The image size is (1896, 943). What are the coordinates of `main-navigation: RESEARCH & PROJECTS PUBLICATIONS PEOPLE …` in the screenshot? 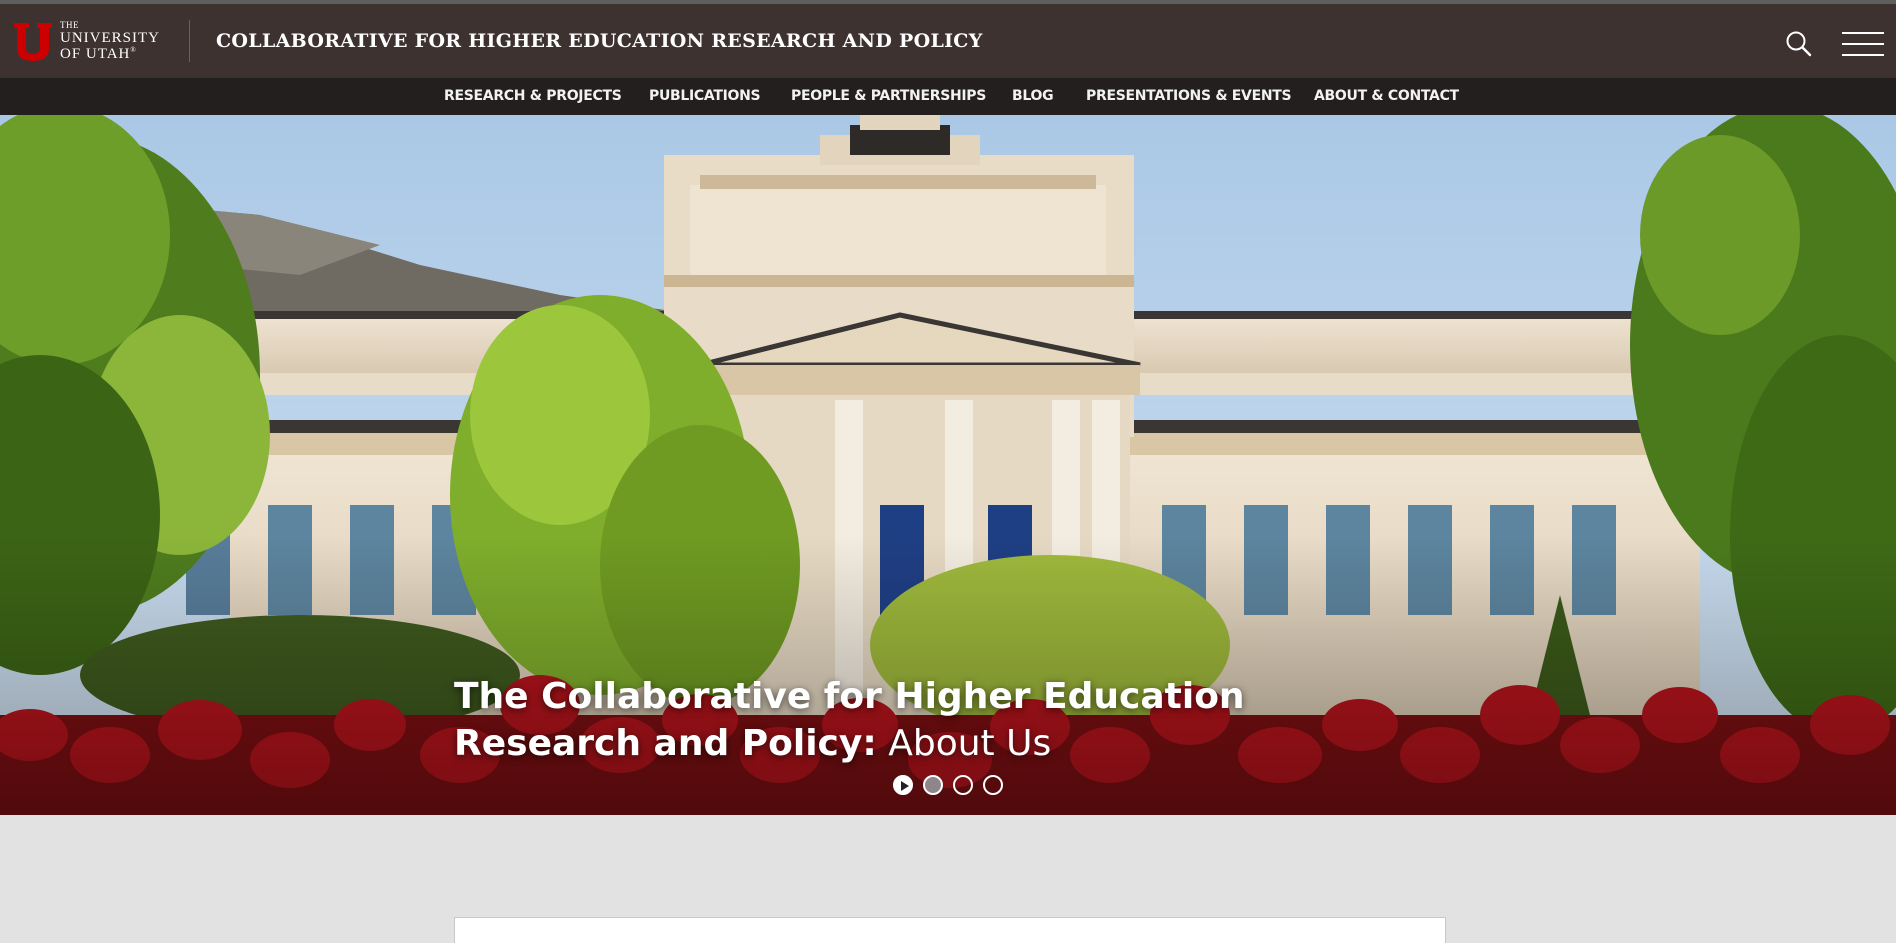 It's located at (948, 96).